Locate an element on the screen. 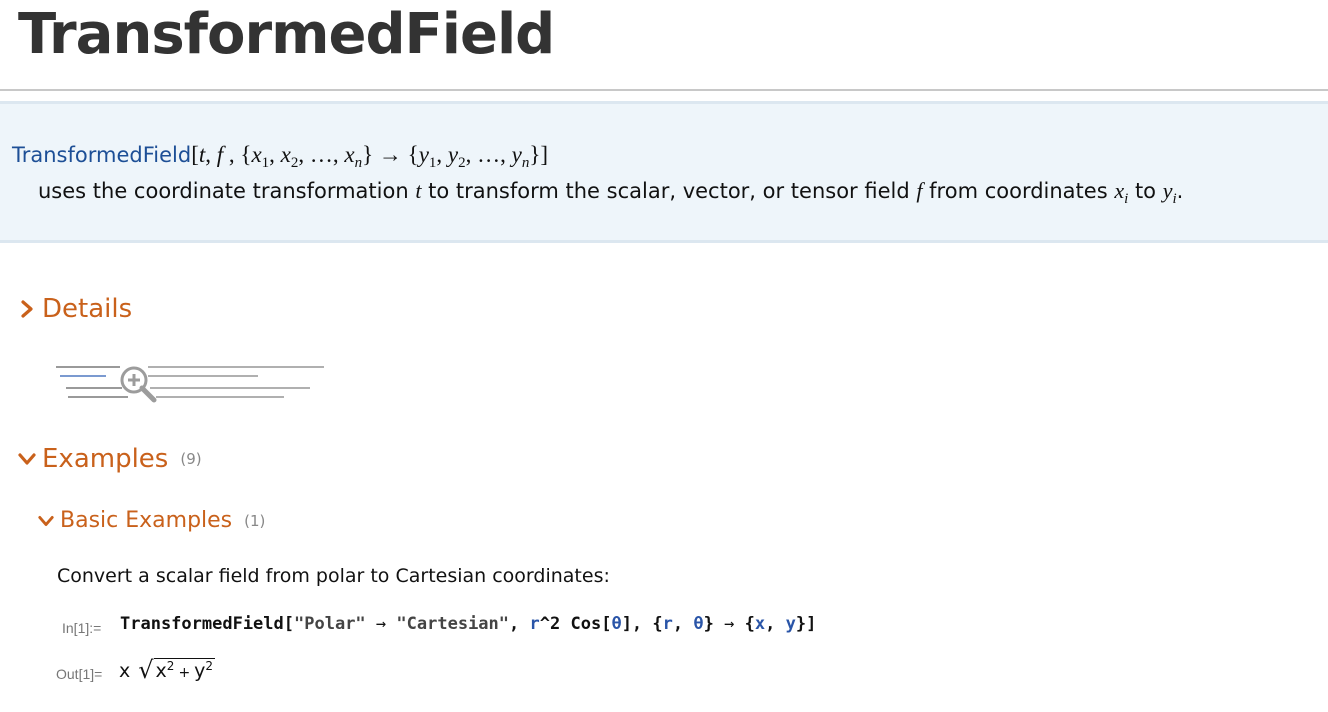 The image size is (1328, 712). title-divider is located at coordinates (664, 90).